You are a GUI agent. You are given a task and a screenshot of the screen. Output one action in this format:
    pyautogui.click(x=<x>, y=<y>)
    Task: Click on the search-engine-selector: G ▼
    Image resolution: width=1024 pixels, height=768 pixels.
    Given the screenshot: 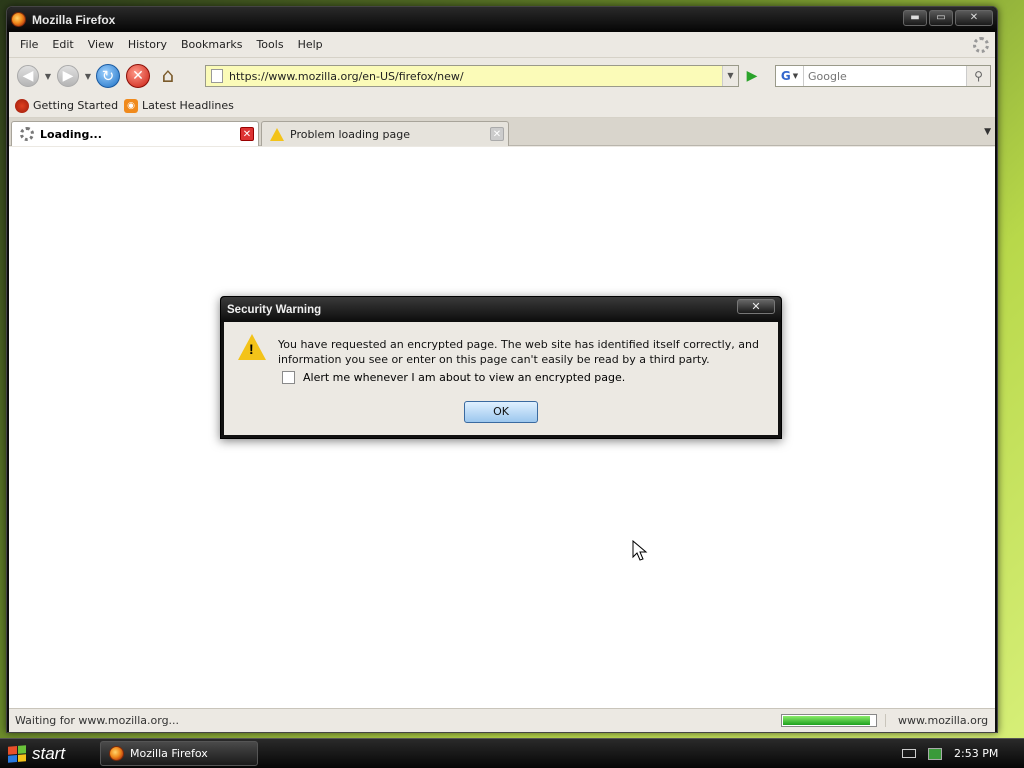 What is the action you would take?
    pyautogui.click(x=790, y=76)
    